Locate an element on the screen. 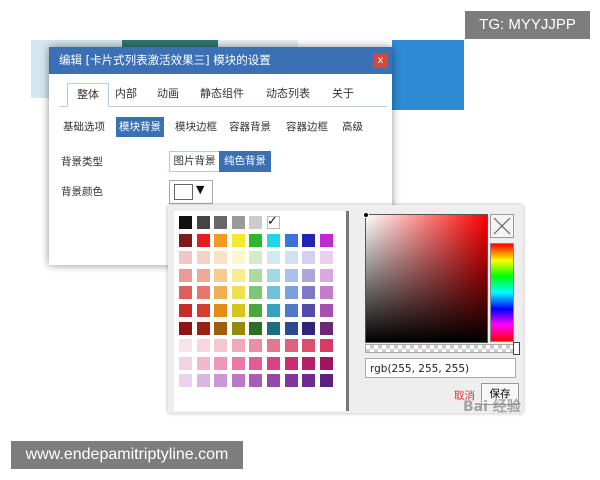 The width and height of the screenshot is (600, 480). alpha-slider-handle is located at coordinates (516, 348).